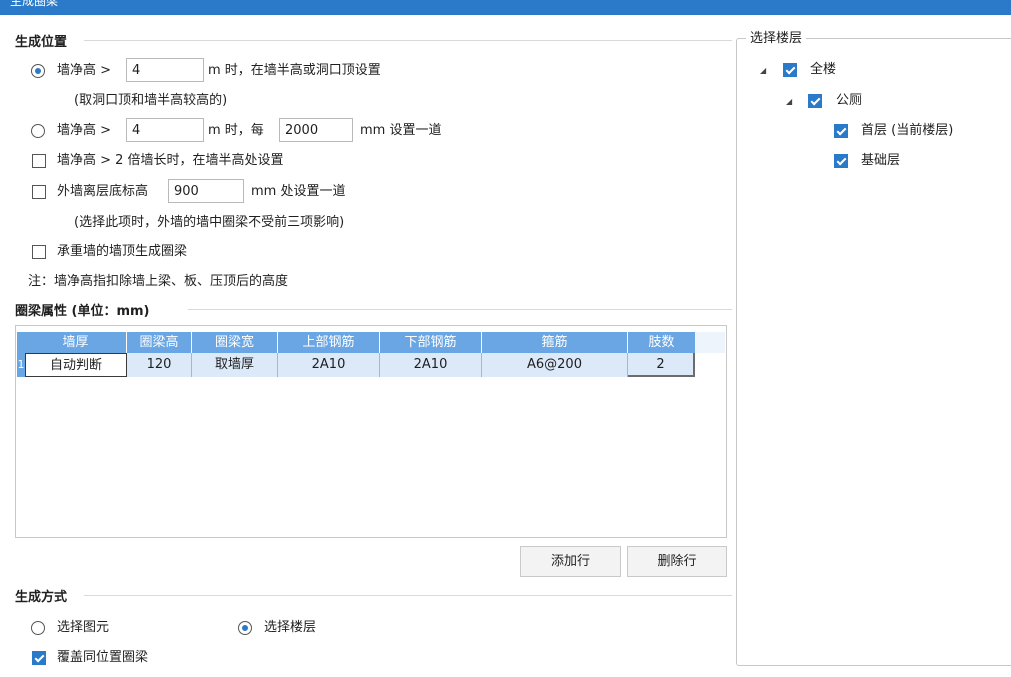  What do you see at coordinates (21, 365) in the screenshot?
I see `row-index: 1` at bounding box center [21, 365].